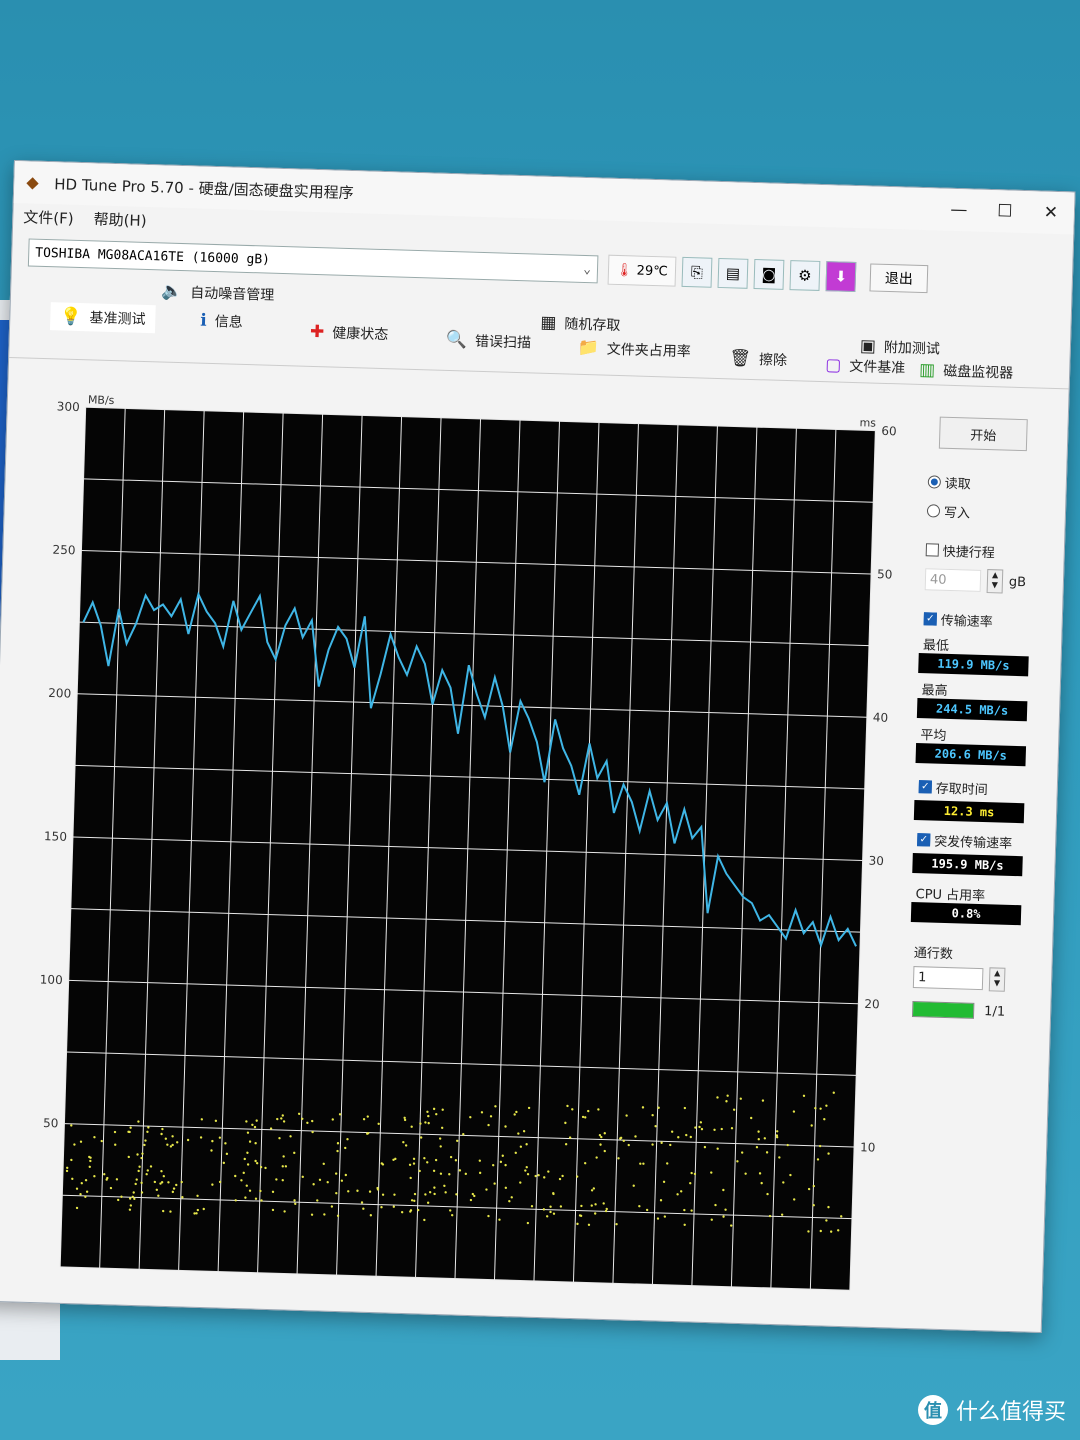  Describe the element at coordinates (983, 434) in the screenshot. I see `start-button: 开始` at that location.